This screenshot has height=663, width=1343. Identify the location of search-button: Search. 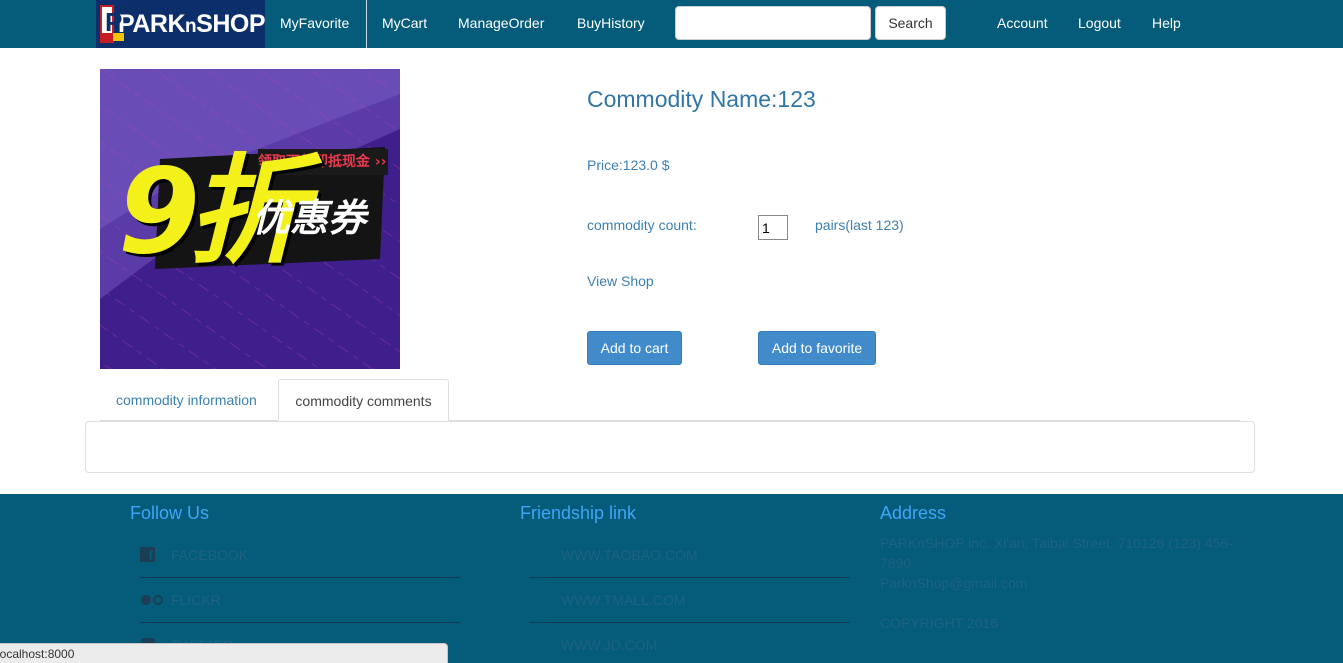
(910, 23).